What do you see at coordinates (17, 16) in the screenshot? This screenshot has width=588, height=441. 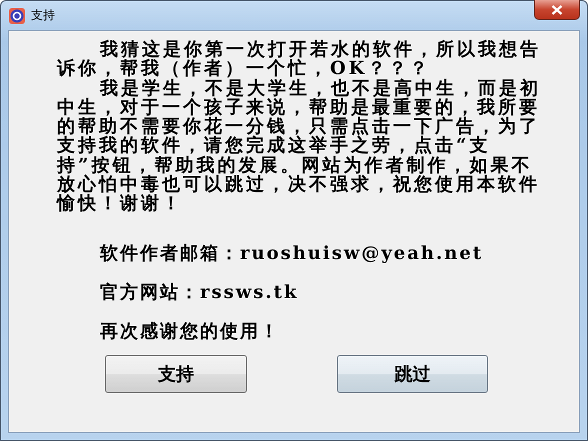 I see `app-icon` at bounding box center [17, 16].